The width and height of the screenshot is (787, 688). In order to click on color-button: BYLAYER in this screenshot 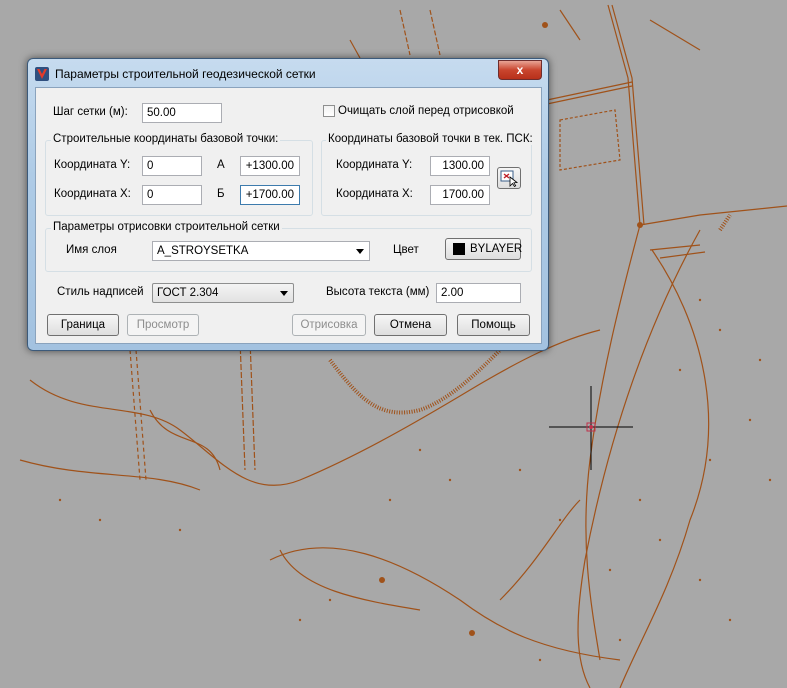, I will do `click(484, 249)`.